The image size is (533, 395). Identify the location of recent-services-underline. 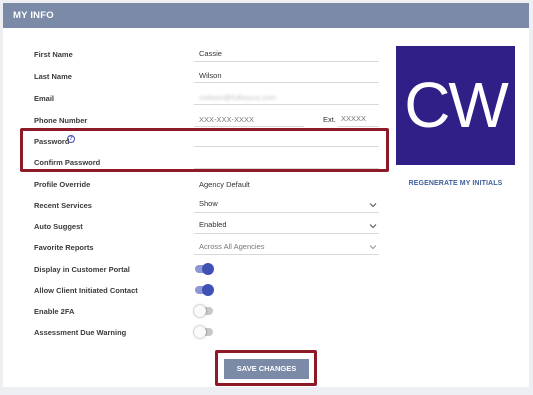
(286, 212).